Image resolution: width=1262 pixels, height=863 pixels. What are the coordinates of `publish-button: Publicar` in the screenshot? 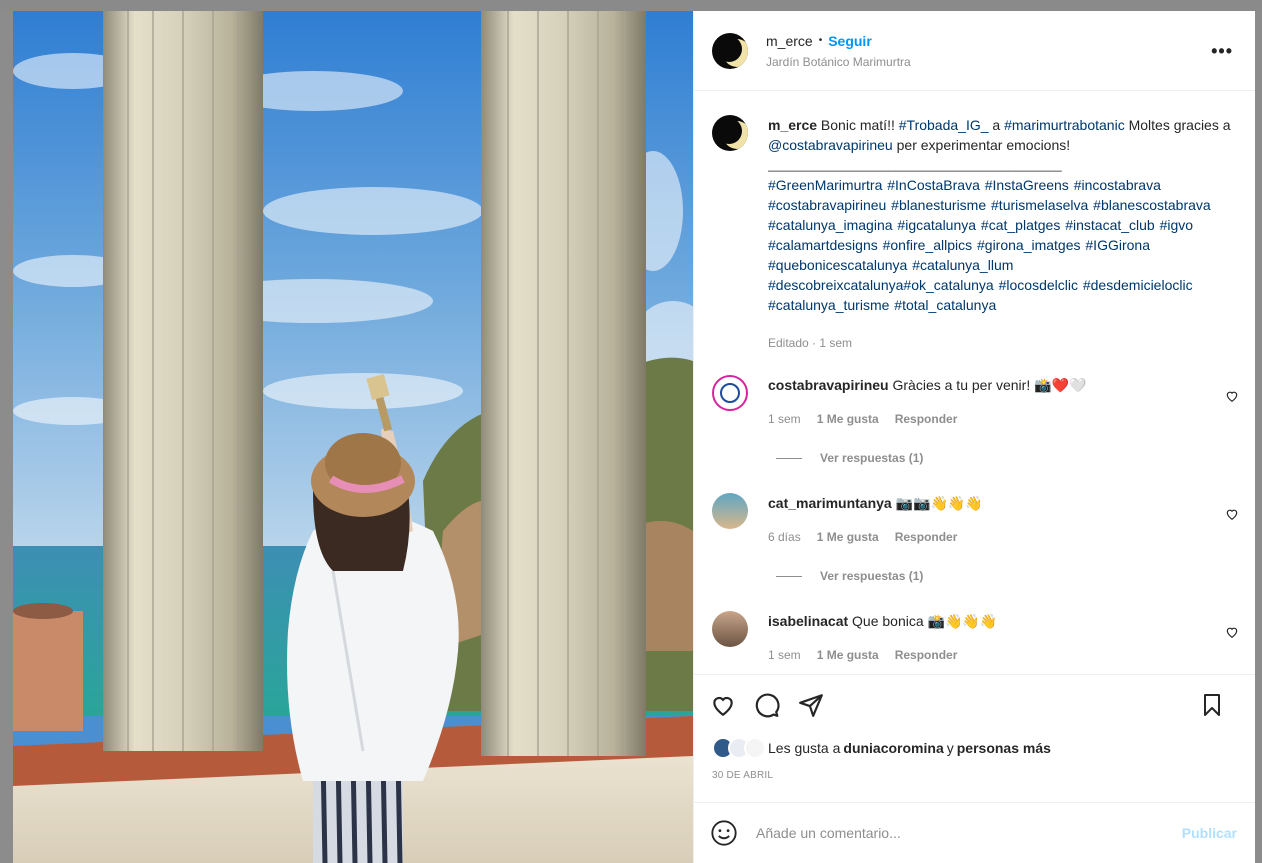 It's located at (1209, 833).